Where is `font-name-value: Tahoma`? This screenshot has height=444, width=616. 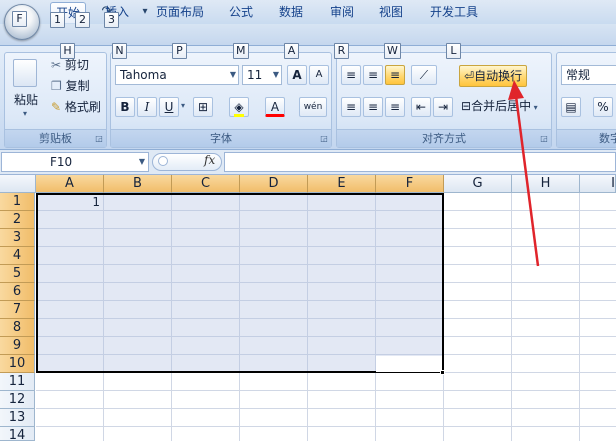 font-name-value: Tahoma is located at coordinates (143, 75).